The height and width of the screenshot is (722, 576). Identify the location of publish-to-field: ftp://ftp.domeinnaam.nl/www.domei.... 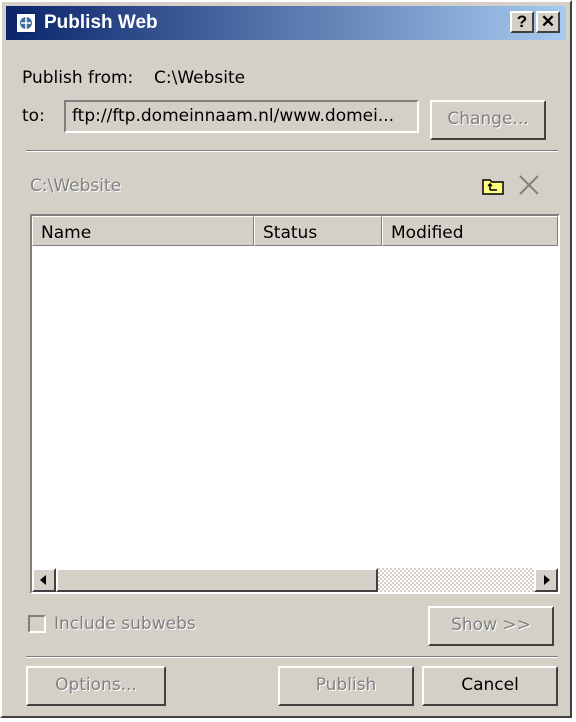
(241, 116).